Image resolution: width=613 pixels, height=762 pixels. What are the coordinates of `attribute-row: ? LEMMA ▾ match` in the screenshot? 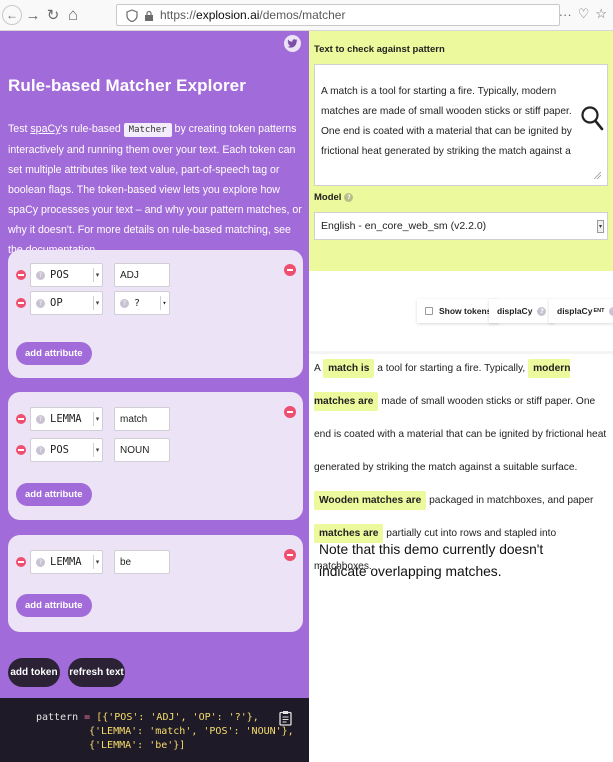 It's located at (93, 419).